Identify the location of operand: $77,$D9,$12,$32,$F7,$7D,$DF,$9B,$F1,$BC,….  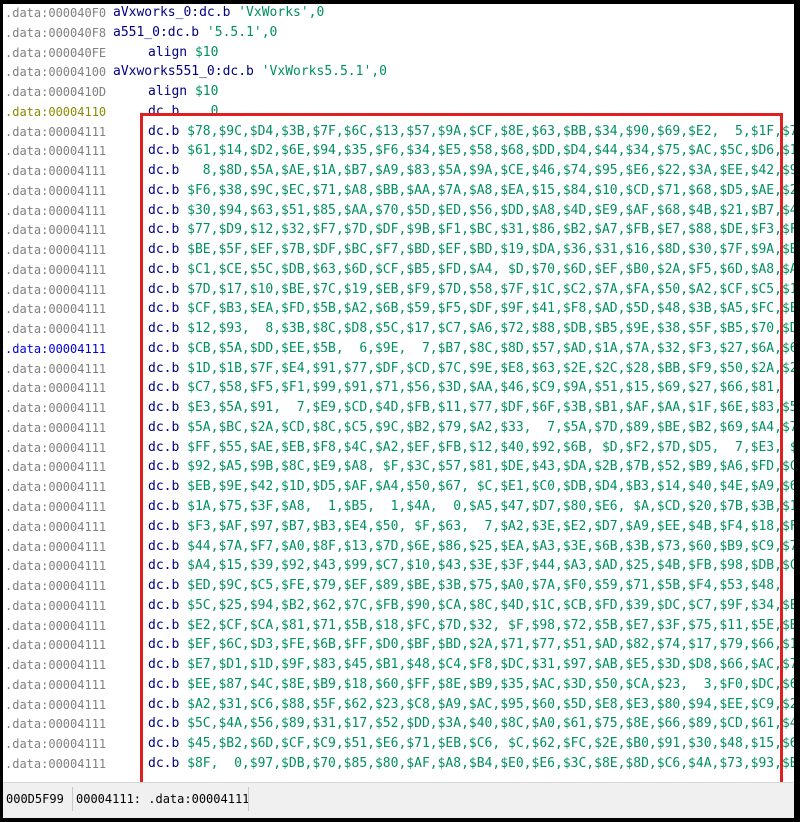
(486, 230).